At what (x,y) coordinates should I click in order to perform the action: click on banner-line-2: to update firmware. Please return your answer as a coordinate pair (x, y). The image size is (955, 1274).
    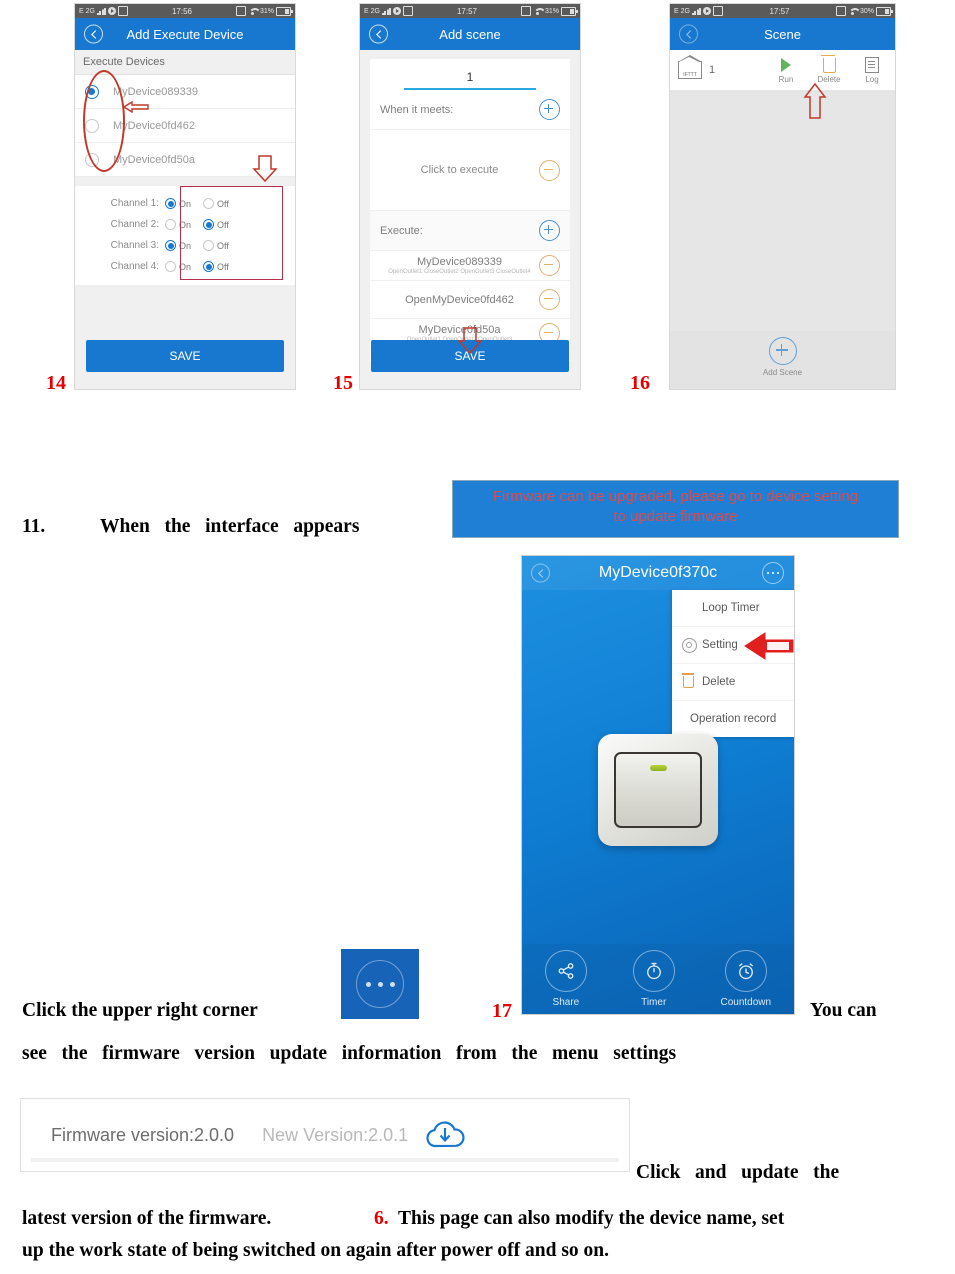
    Looking at the image, I should click on (675, 516).